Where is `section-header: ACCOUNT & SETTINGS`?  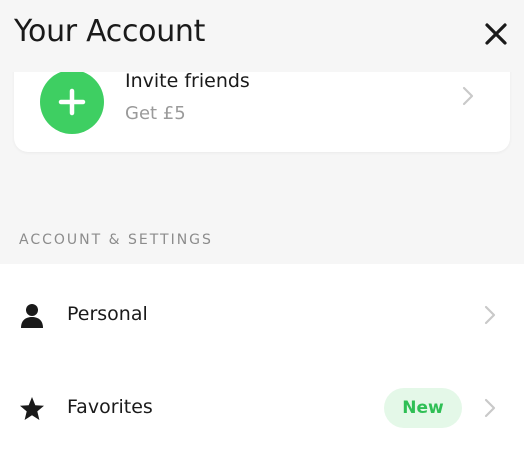
section-header: ACCOUNT & SETTINGS is located at coordinates (116, 240).